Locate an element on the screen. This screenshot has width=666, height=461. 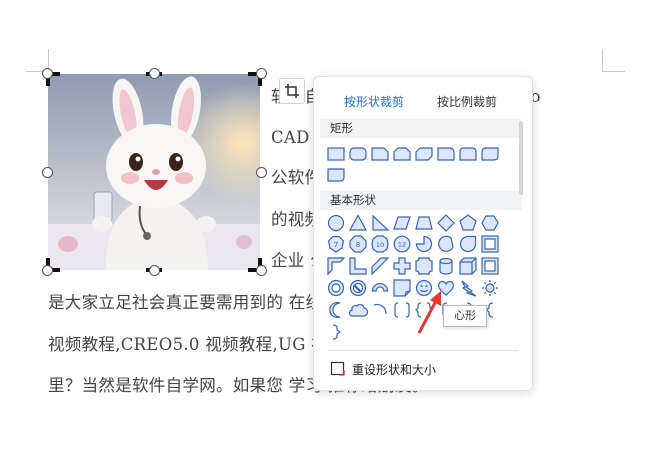
resize-handle-tm is located at coordinates (154, 73).